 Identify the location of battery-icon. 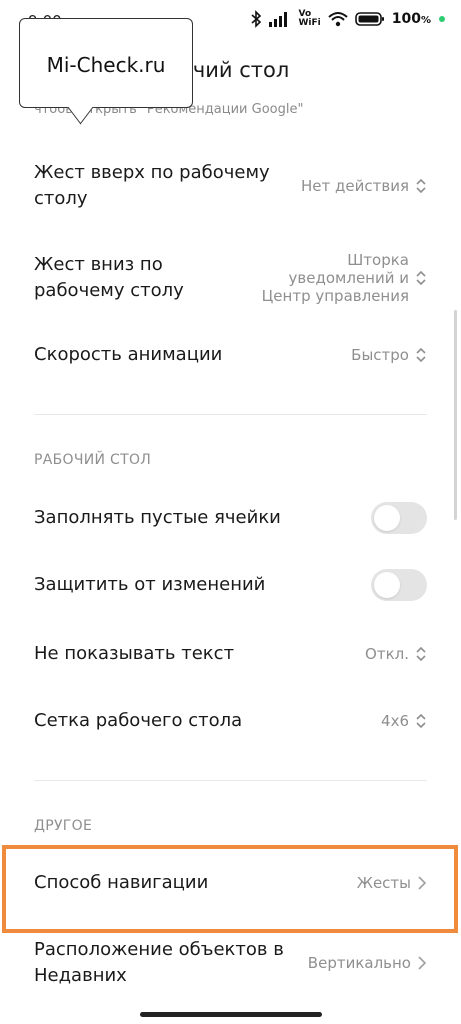
(369, 19).